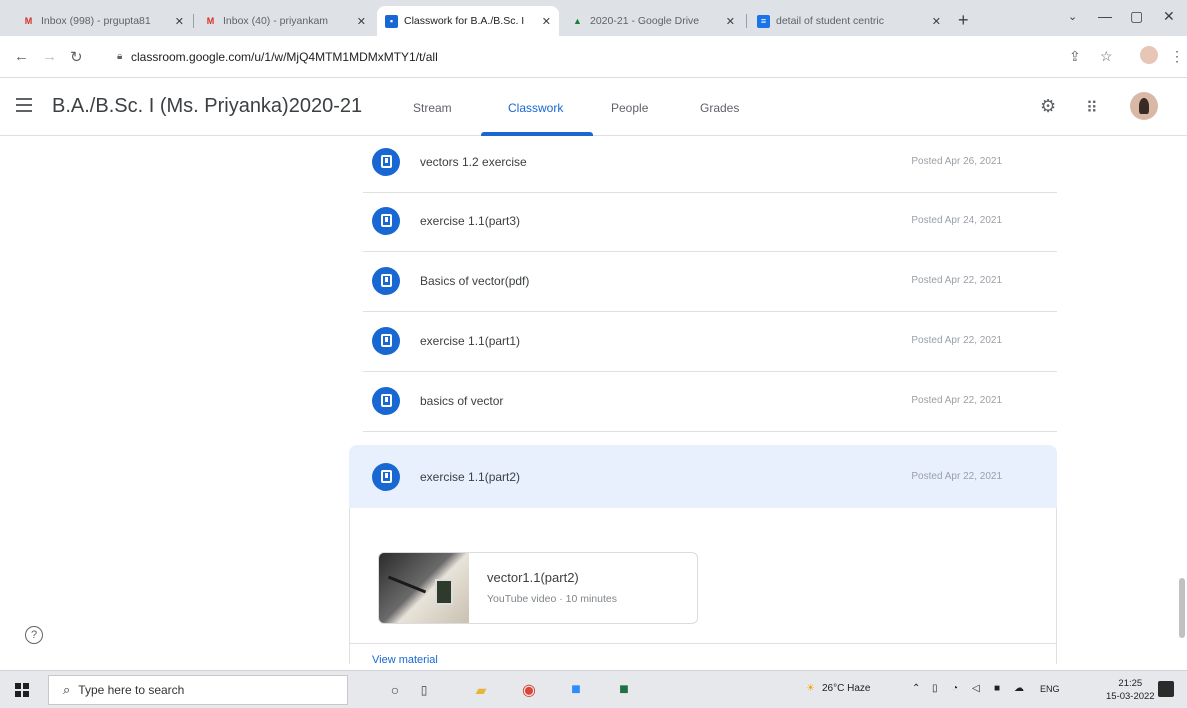 The width and height of the screenshot is (1187, 708). What do you see at coordinates (1019, 688) in the screenshot?
I see `cloud-icon: ☁` at bounding box center [1019, 688].